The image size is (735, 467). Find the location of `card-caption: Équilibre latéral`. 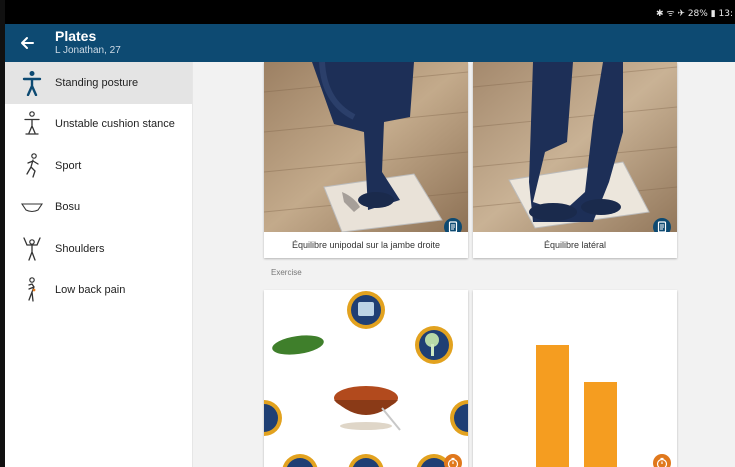

card-caption: Équilibre latéral is located at coordinates (575, 245).